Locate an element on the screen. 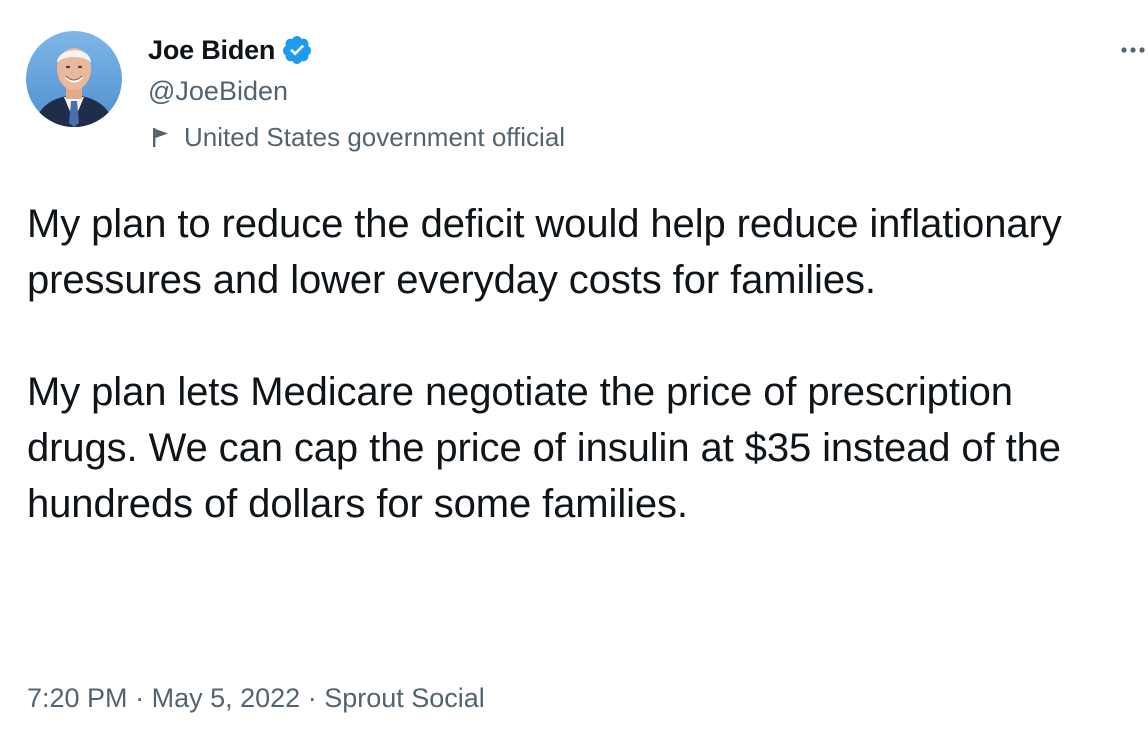 The width and height of the screenshot is (1148, 742). government-label: United States government official is located at coordinates (356, 137).